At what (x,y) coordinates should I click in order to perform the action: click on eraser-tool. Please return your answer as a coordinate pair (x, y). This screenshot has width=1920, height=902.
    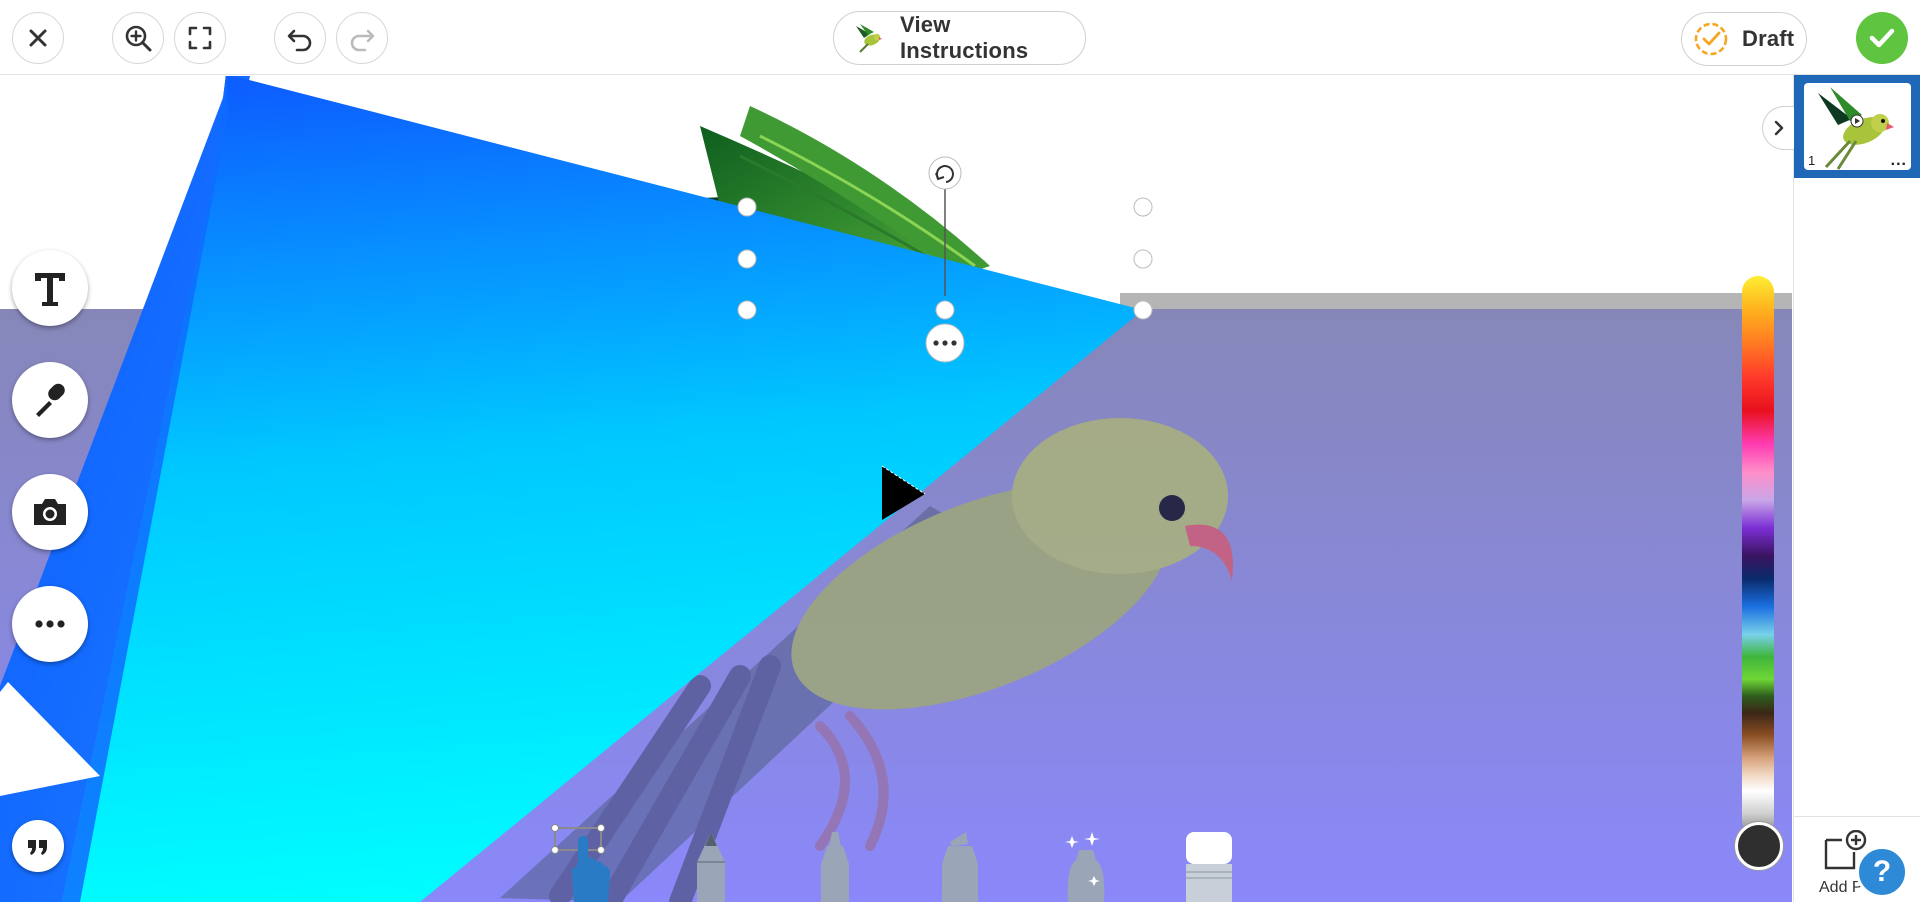
    Looking at the image, I should click on (1210, 867).